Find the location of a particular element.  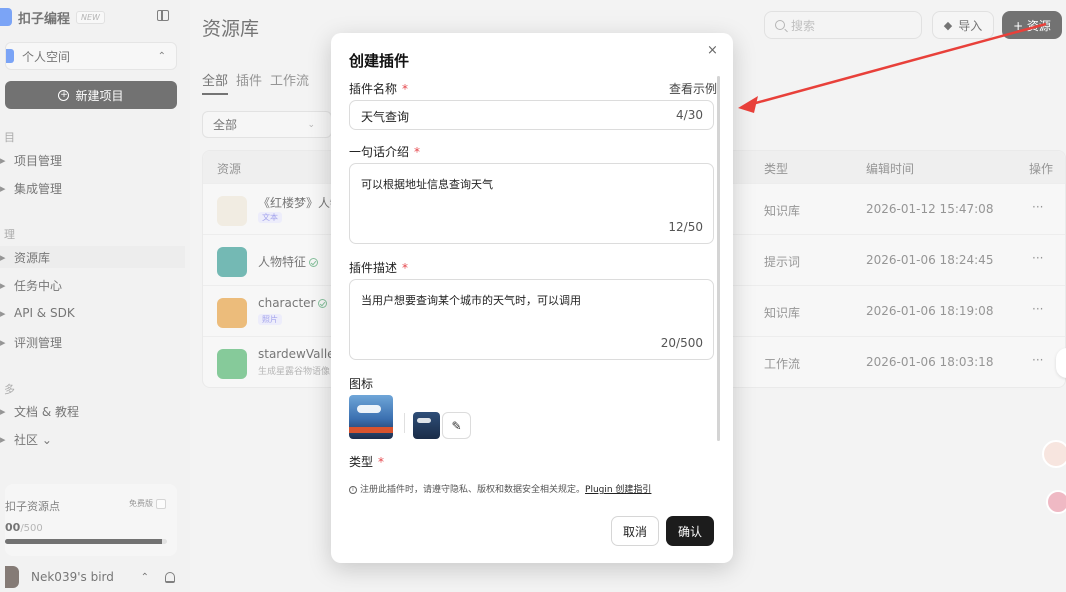

plugin-name-label-text: 插件名称 is located at coordinates (373, 89).